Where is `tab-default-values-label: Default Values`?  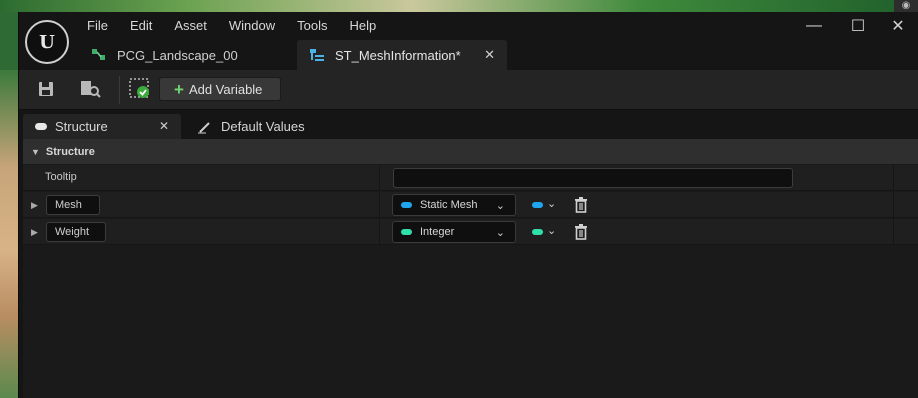
tab-default-values-label: Default Values is located at coordinates (263, 126).